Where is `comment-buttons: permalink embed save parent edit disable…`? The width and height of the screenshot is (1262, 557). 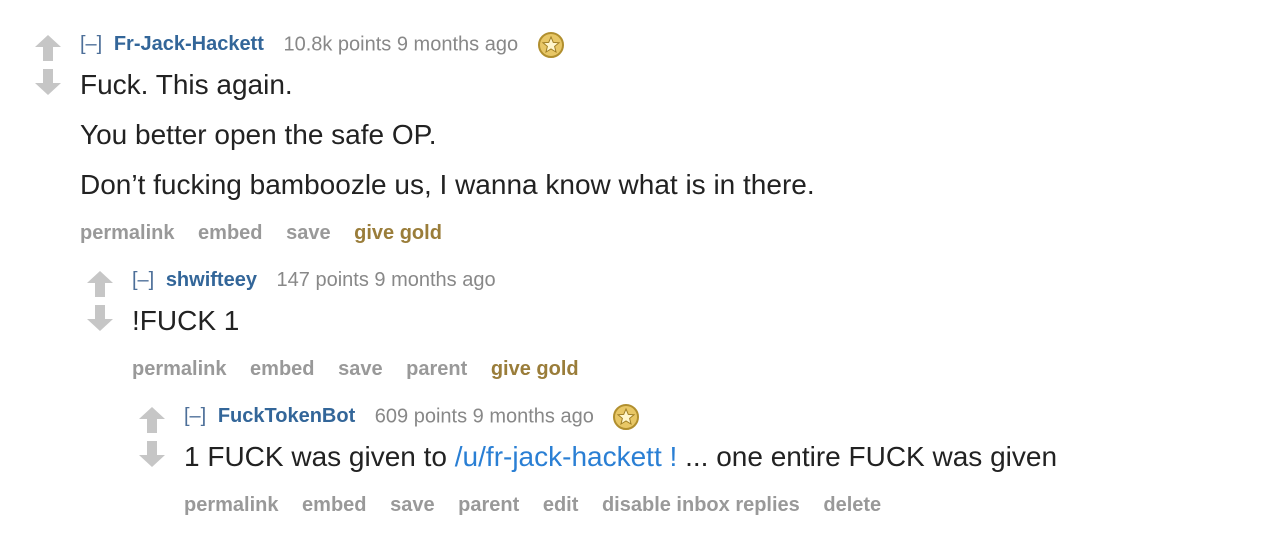
comment-buttons: permalink embed save parent edit disable… is located at coordinates (541, 505).